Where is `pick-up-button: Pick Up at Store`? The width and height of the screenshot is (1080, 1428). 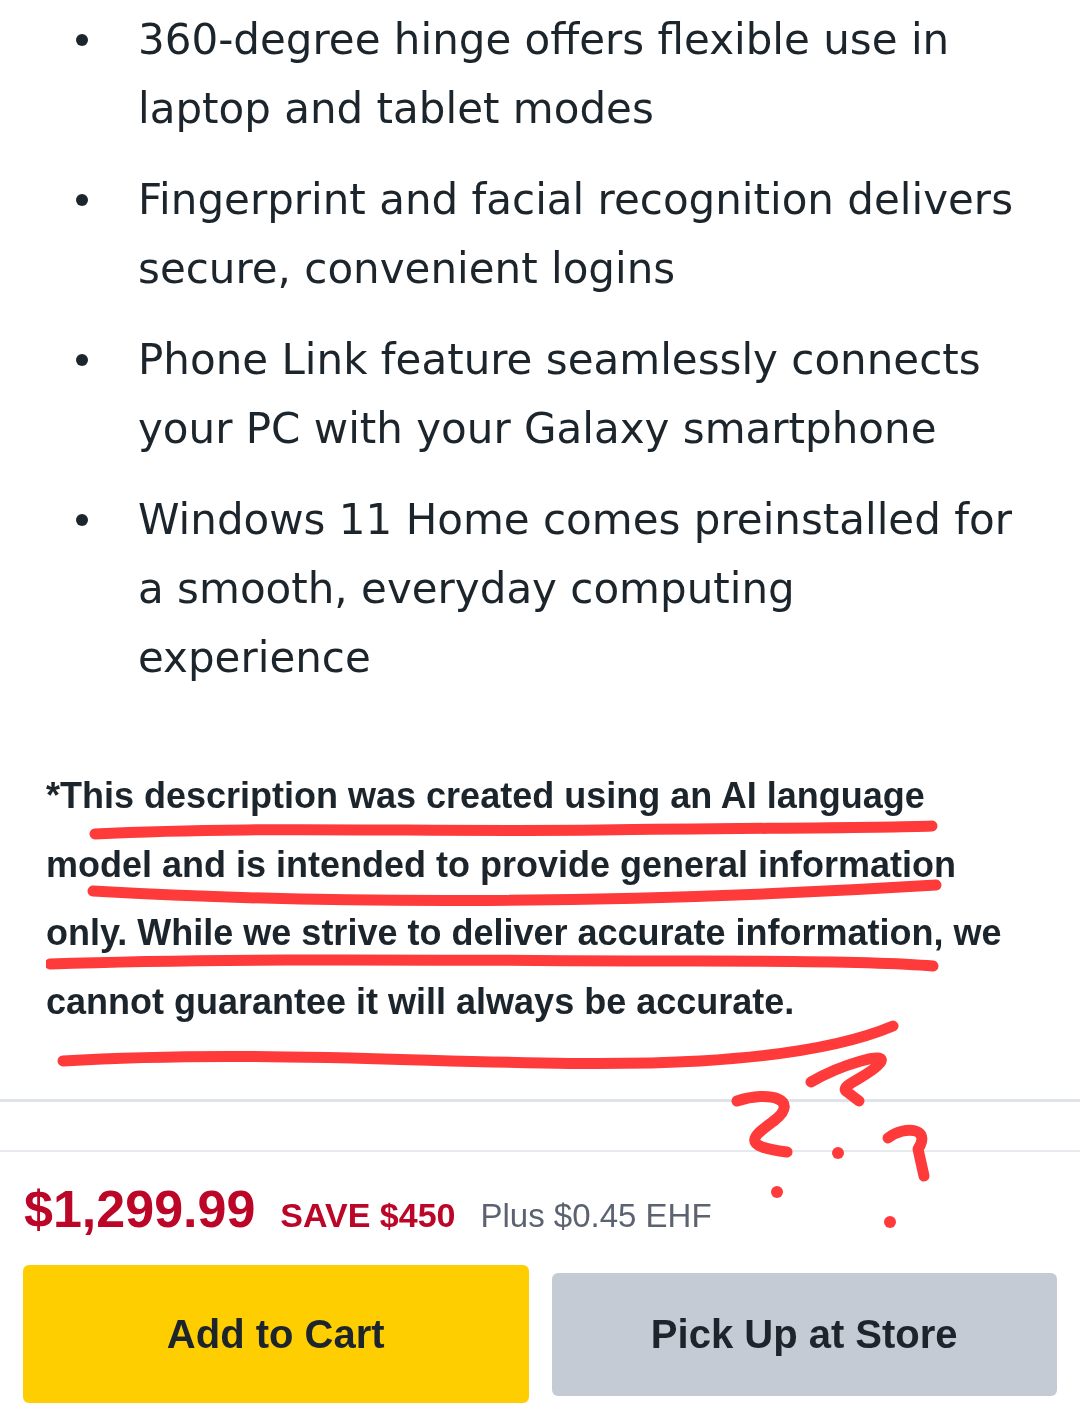
pick-up-button: Pick Up at Store is located at coordinates (804, 1334).